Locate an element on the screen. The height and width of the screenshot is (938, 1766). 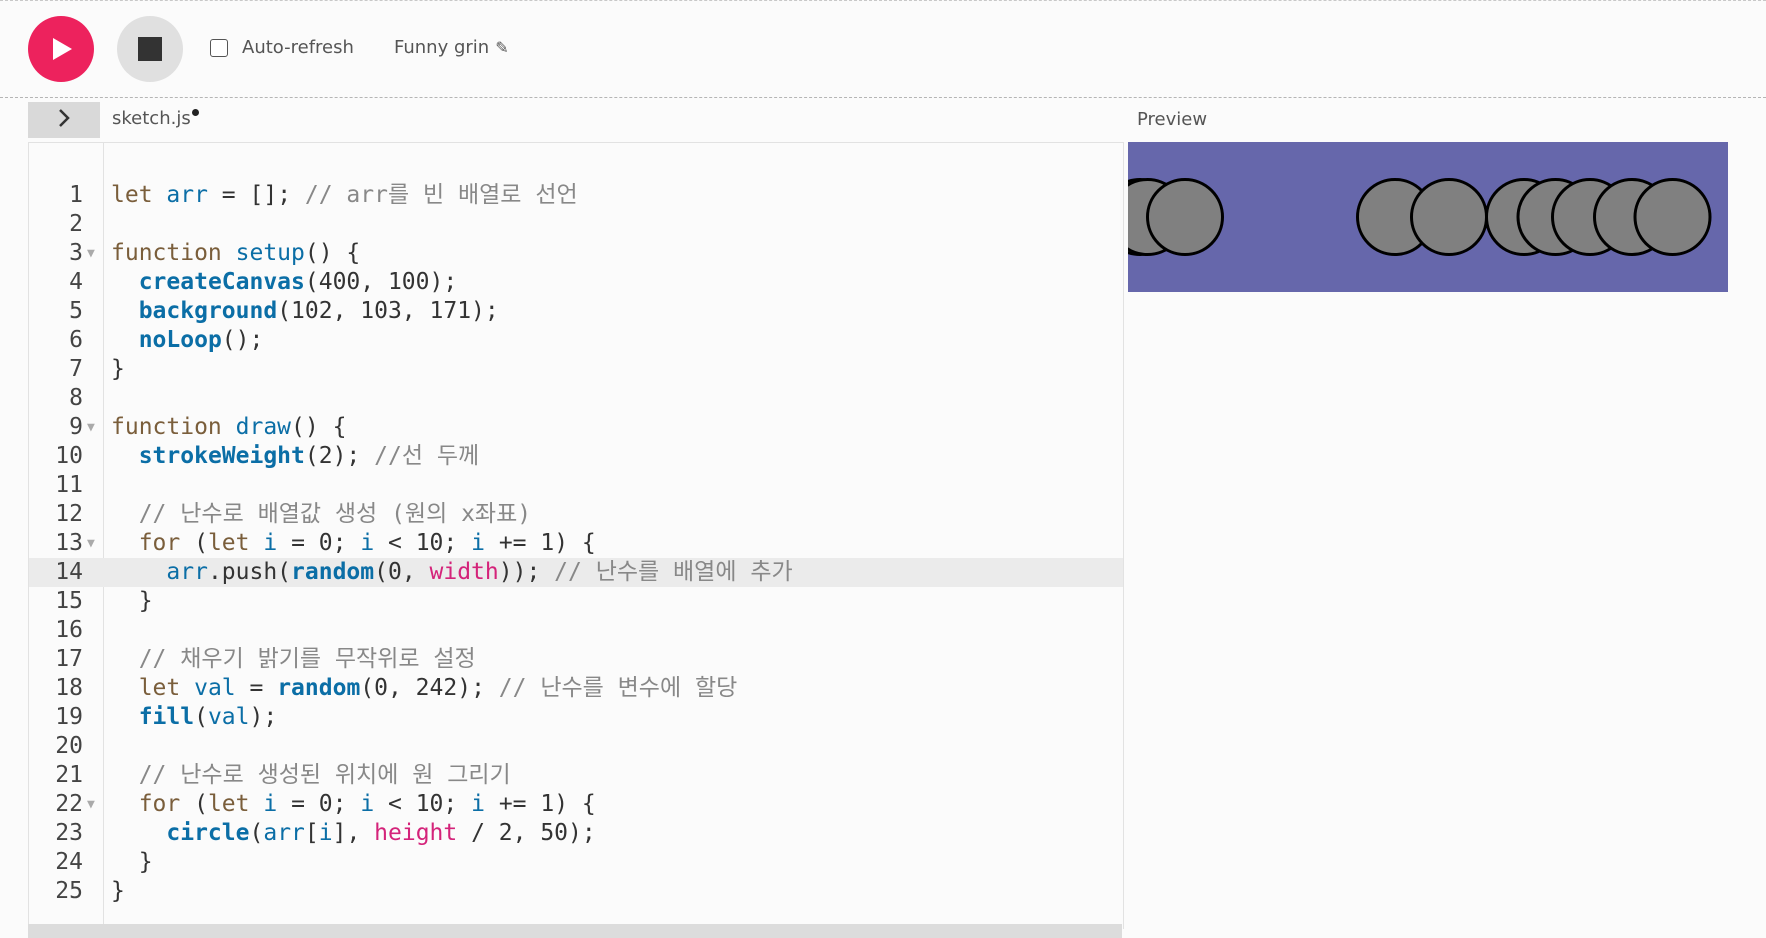
stop-icon is located at coordinates (150, 49).